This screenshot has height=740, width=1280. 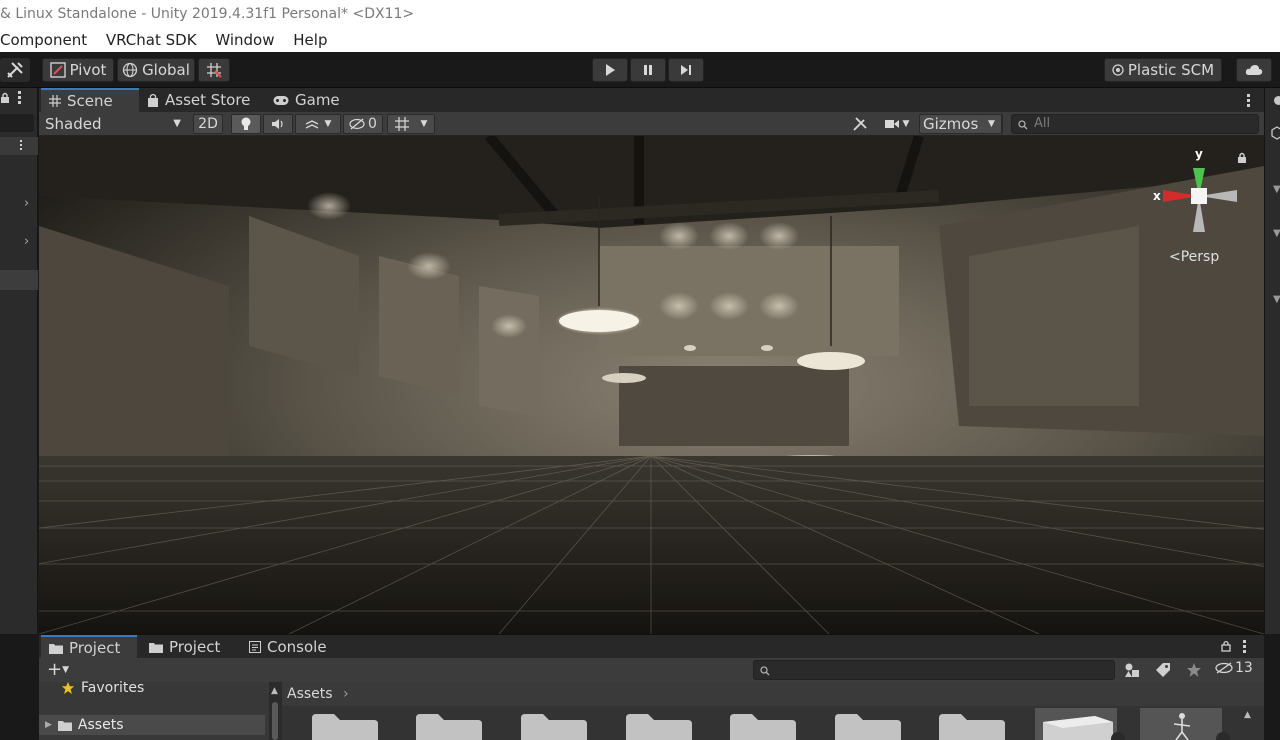 I want to click on main-toolbar: Pivot Global Plastic SCM, so click(x=640, y=70).